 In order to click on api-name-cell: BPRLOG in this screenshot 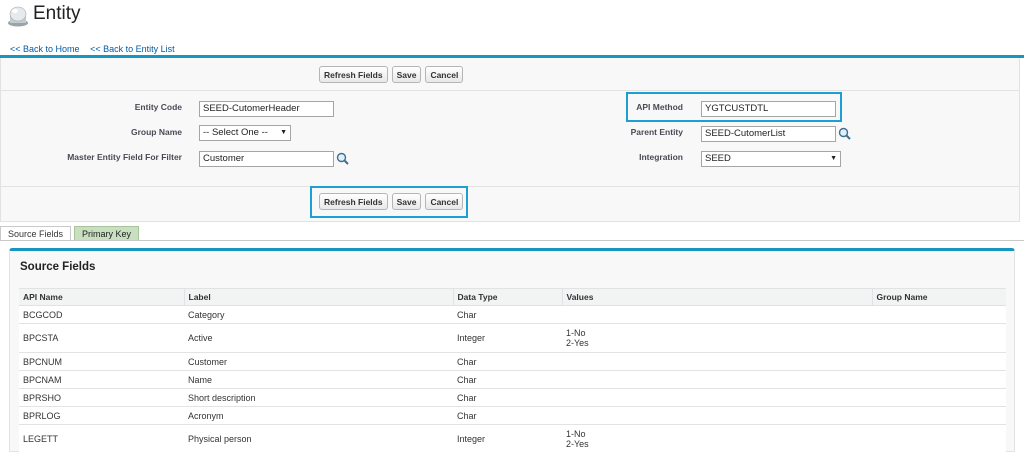, I will do `click(101, 415)`.